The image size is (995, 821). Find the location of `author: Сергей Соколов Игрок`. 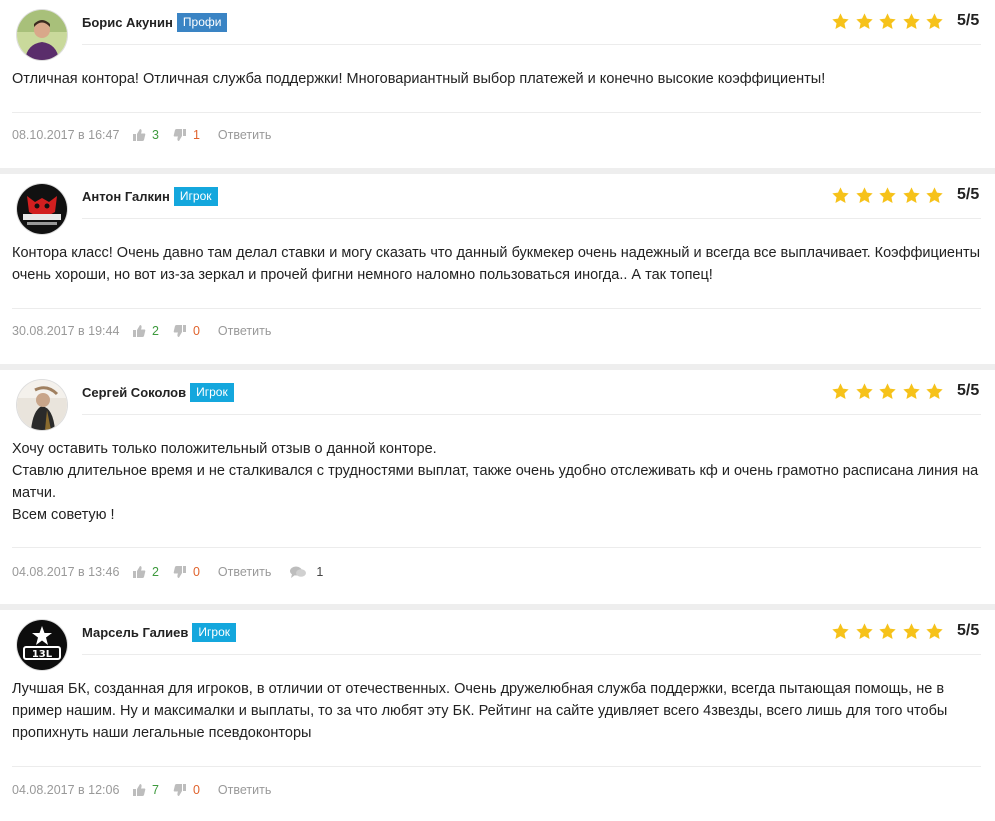

author: Сергей Соколов Игрок is located at coordinates (158, 392).